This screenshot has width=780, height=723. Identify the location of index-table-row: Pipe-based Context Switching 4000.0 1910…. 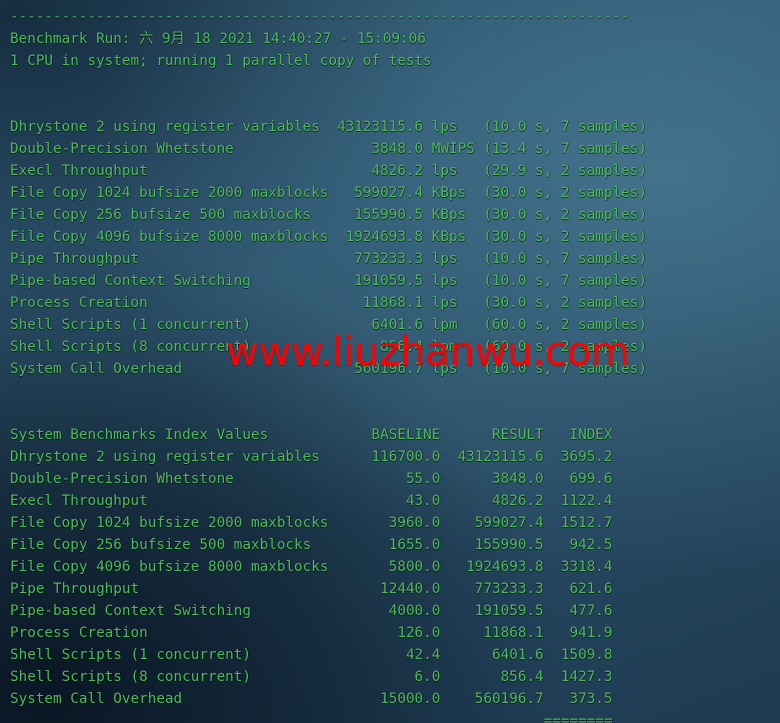
(311, 611).